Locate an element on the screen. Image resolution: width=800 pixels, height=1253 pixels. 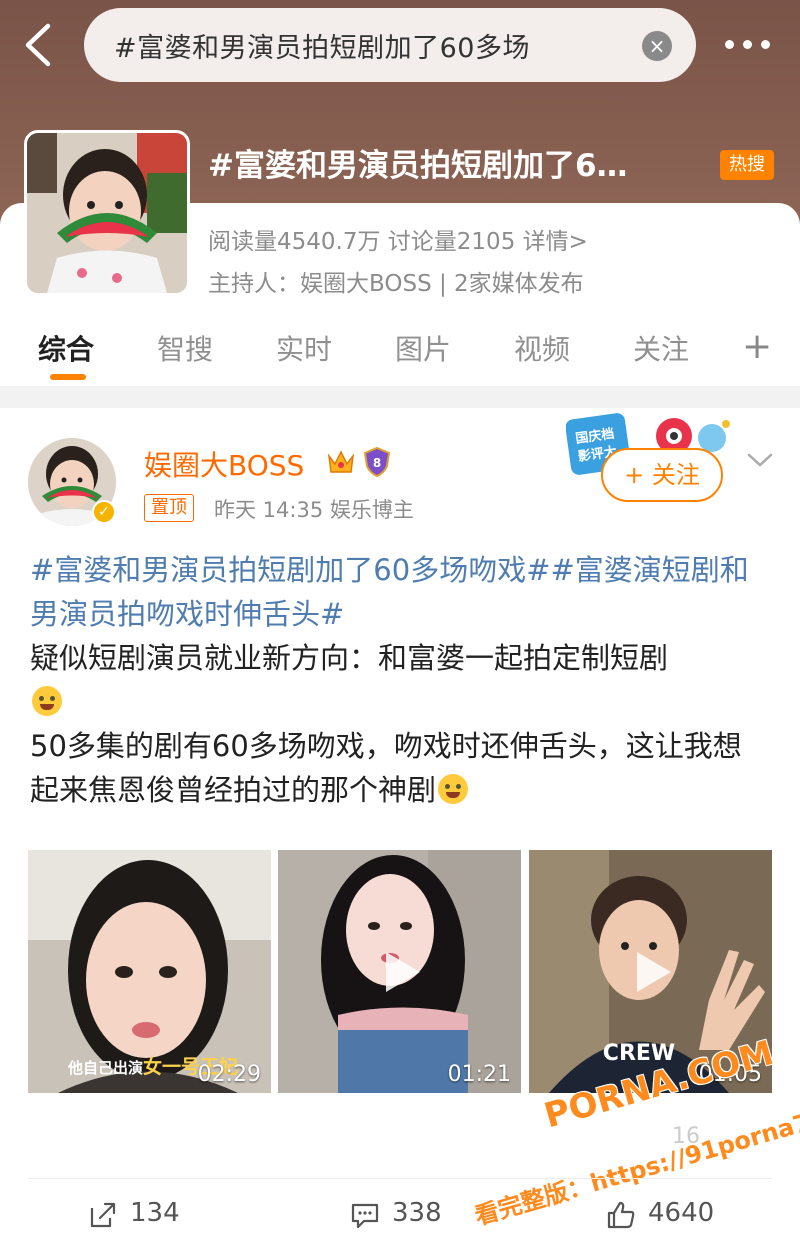
video-duration: 01:21 is located at coordinates (479, 1074).